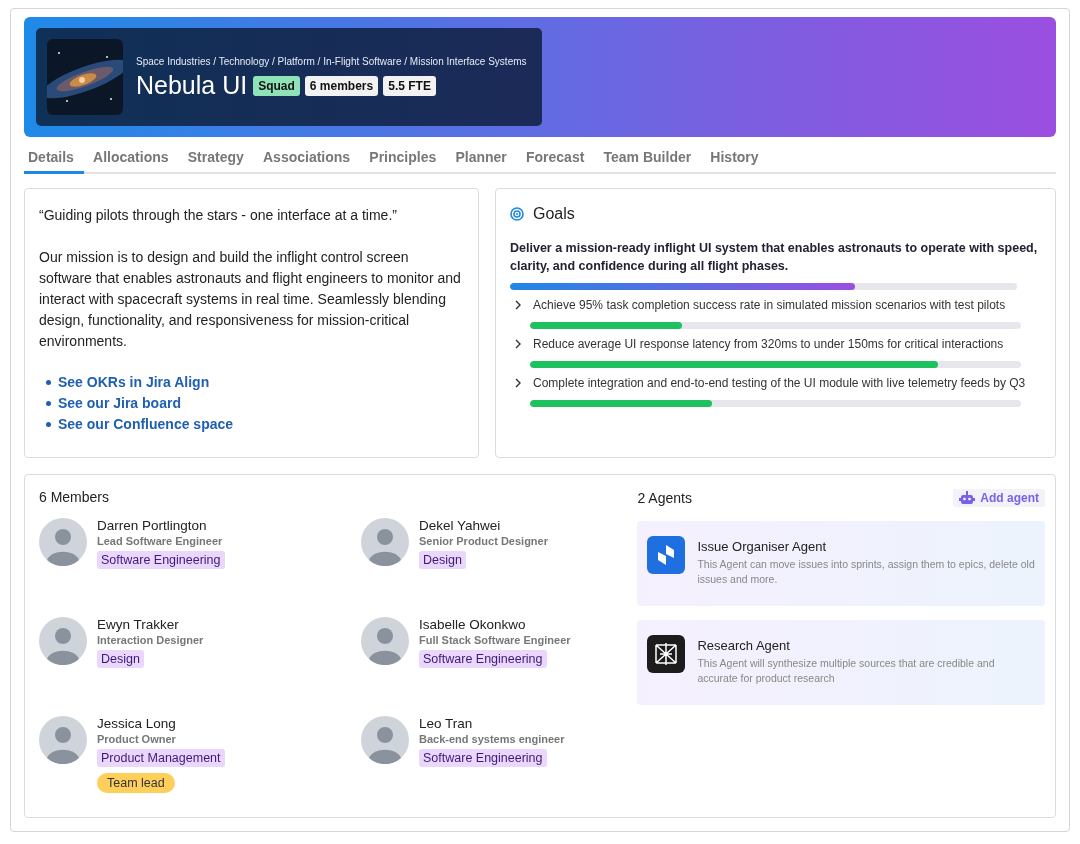  Describe the element at coordinates (331, 61) in the screenshot. I see `breadcrumb: Space Industries / Technology / Platform / In-Flight Software / Mission Interface Systems` at that location.